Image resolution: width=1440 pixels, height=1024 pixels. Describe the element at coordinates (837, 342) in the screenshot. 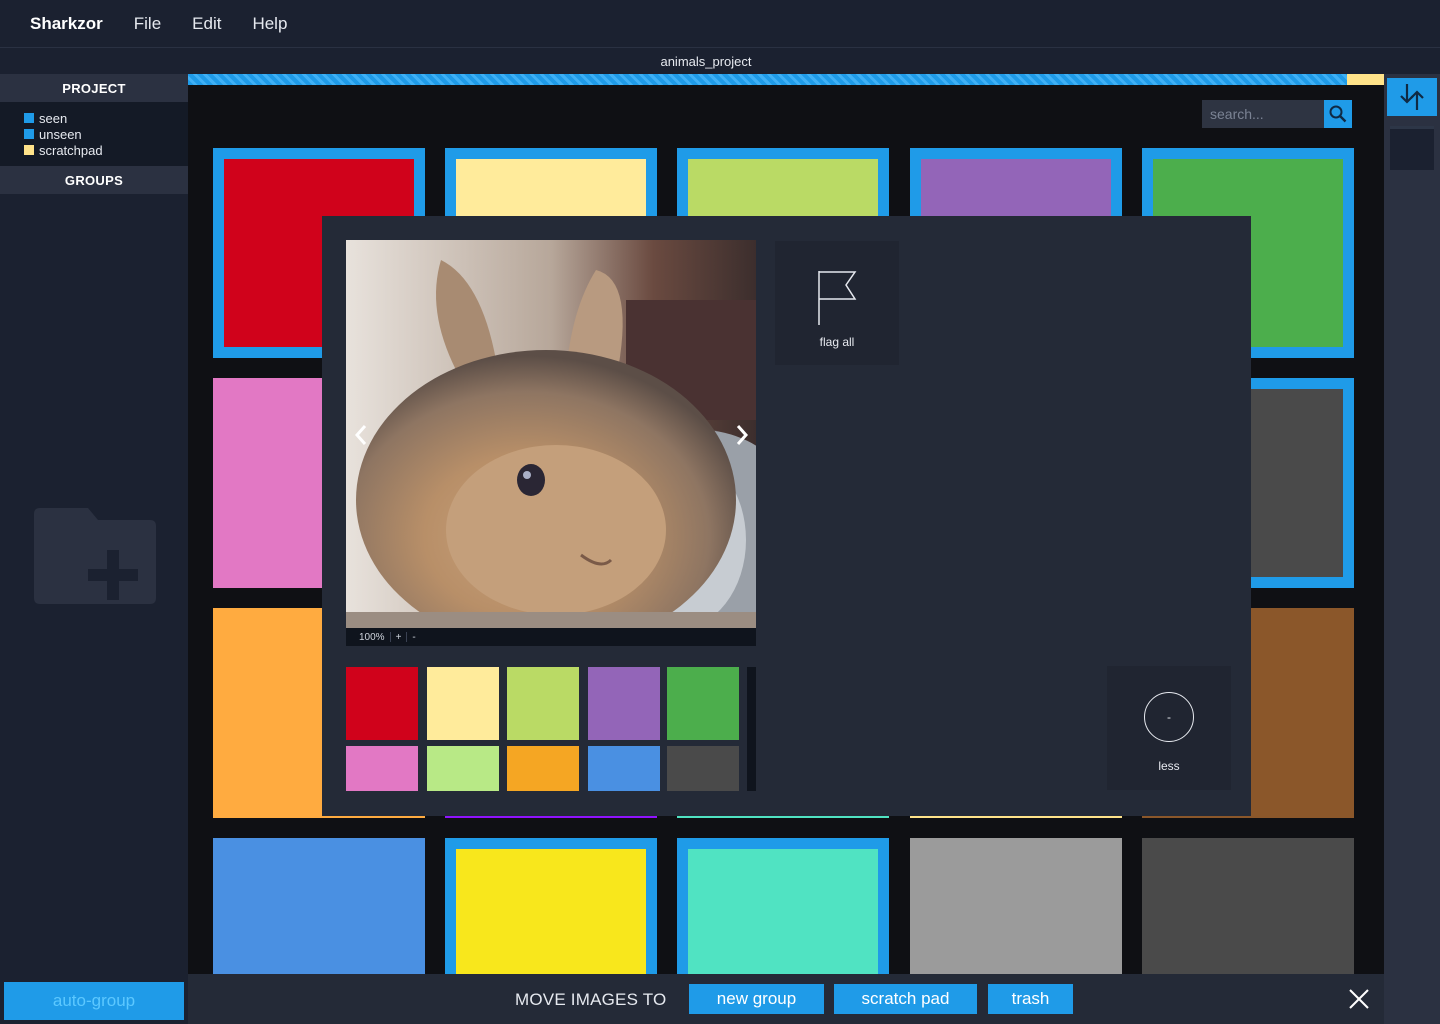

I see `flag-all-label: flag all` at that location.